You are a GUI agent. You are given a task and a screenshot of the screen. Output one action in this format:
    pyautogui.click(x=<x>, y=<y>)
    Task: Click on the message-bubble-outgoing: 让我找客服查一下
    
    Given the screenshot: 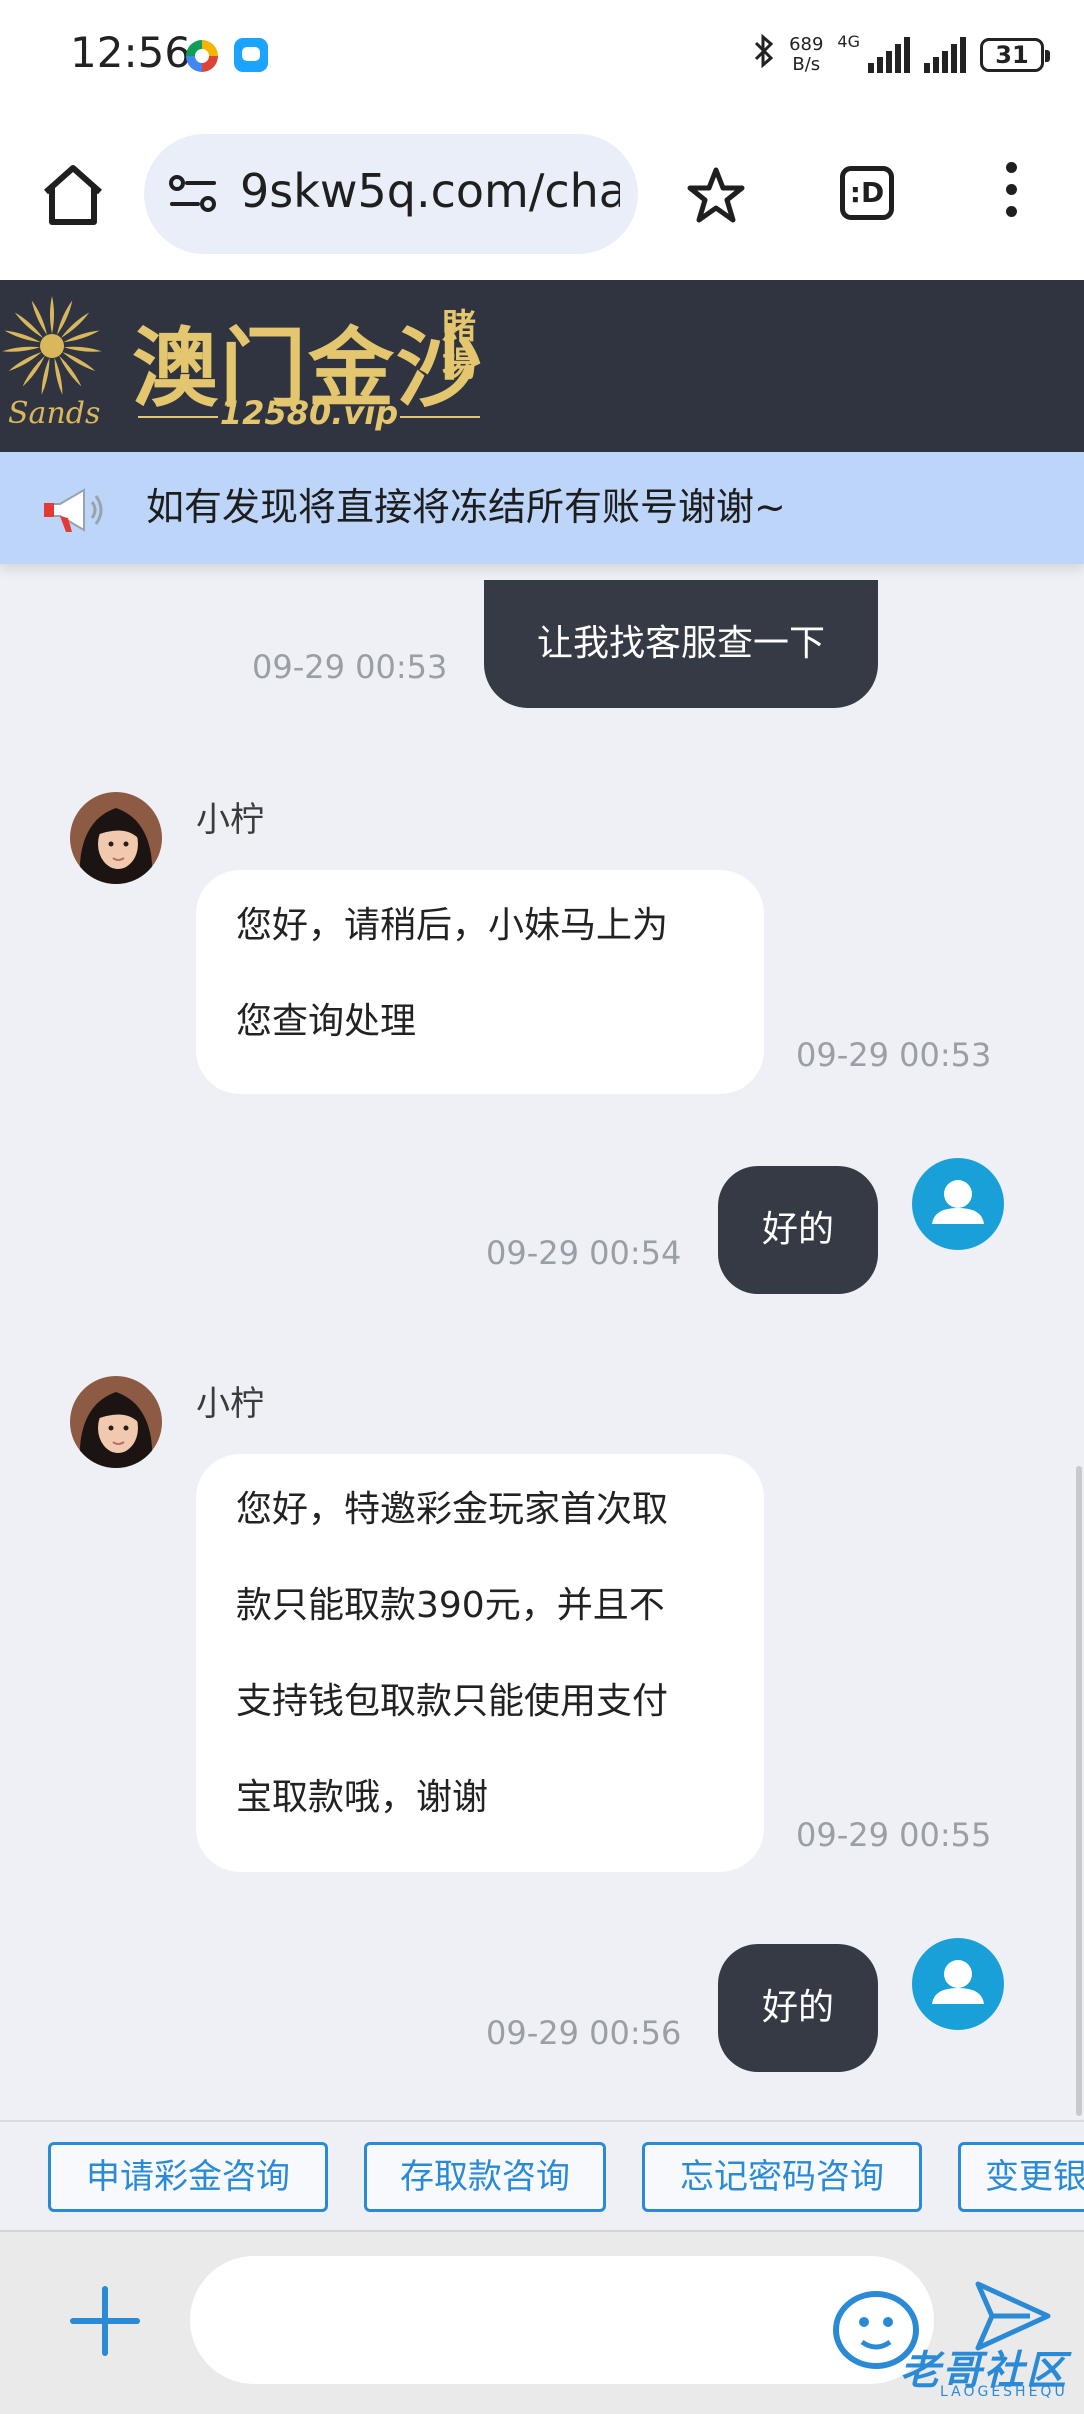 What is the action you would take?
    pyautogui.click(x=681, y=644)
    